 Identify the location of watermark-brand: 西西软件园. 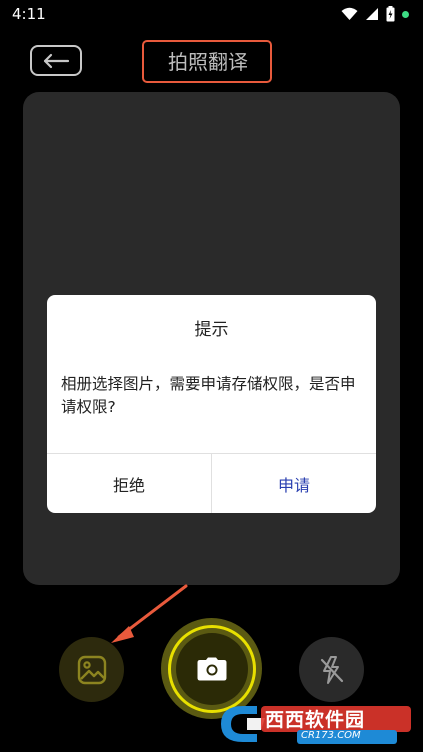
(315, 720).